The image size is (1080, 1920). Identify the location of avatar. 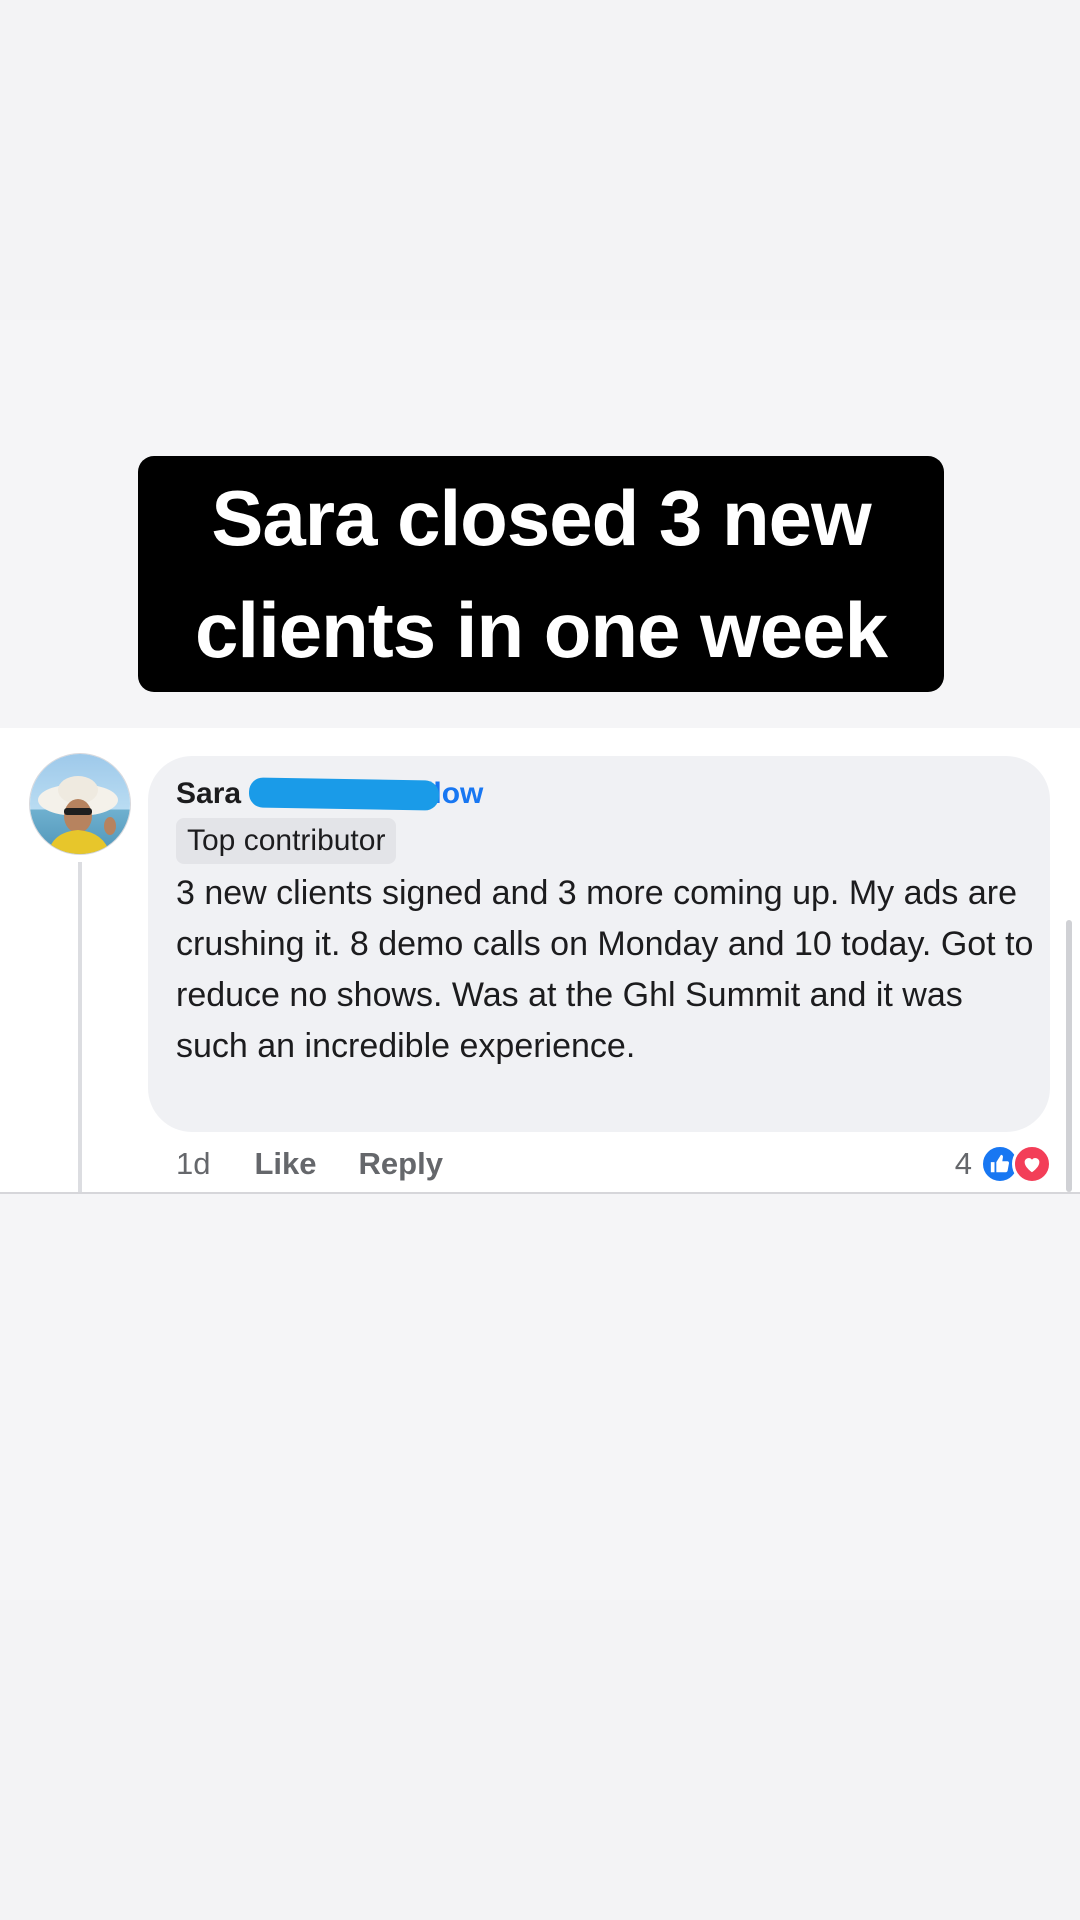
(80, 804).